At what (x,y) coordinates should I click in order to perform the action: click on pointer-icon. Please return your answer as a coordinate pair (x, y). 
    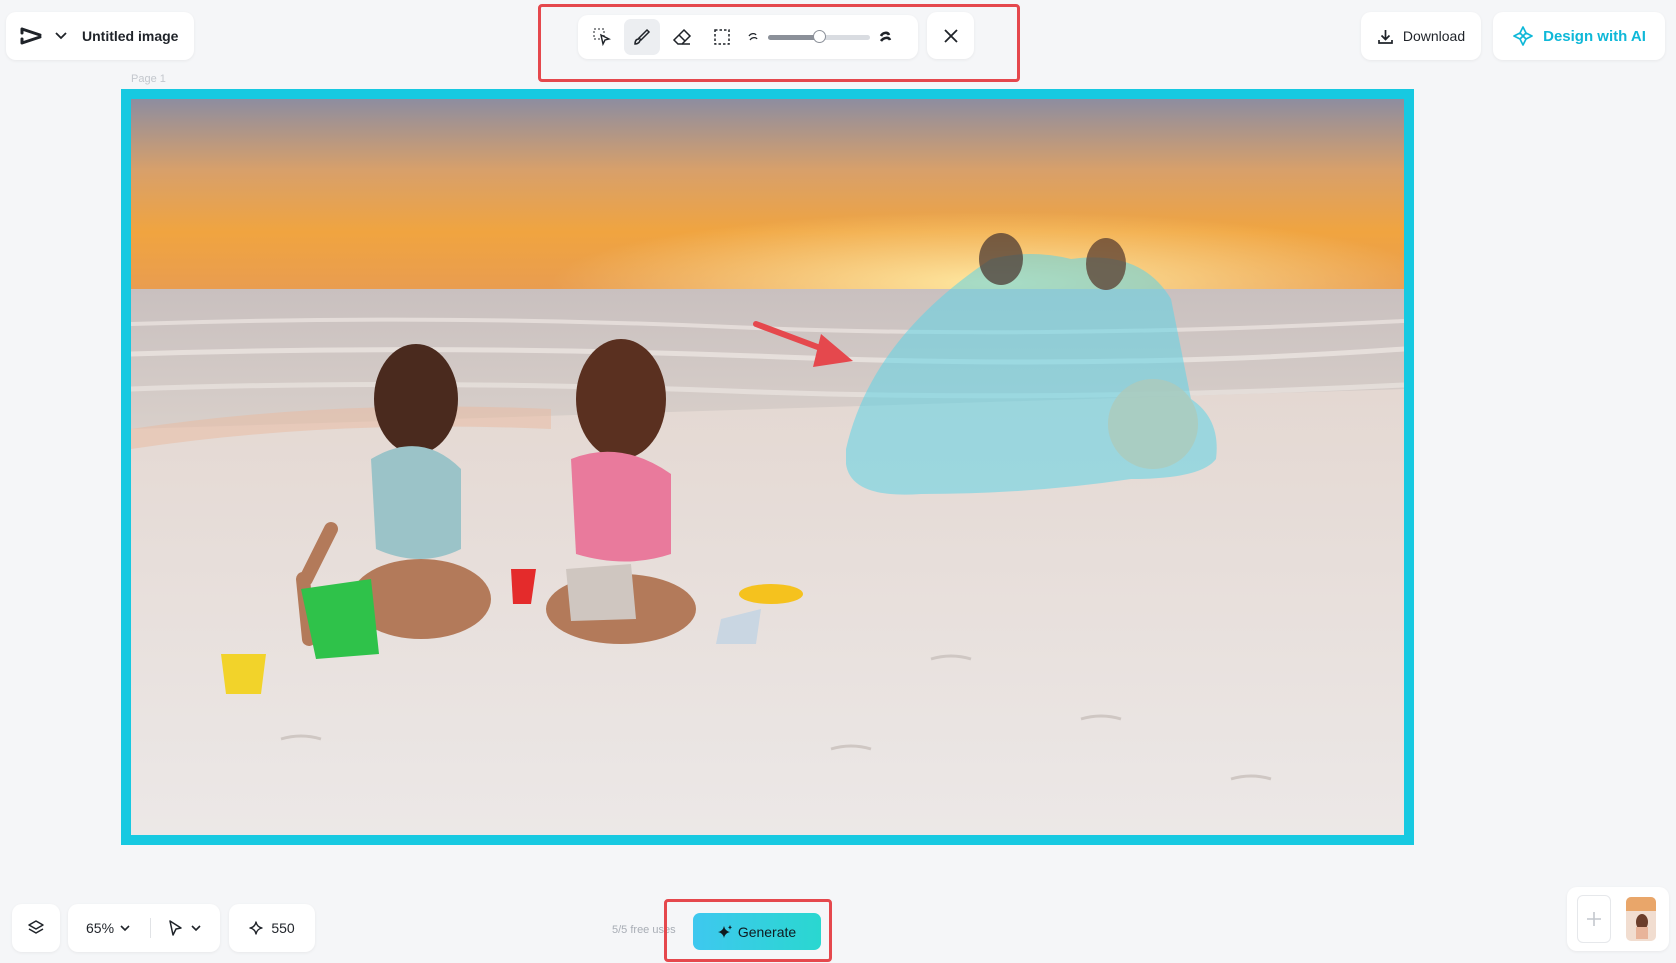
    Looking at the image, I should click on (175, 928).